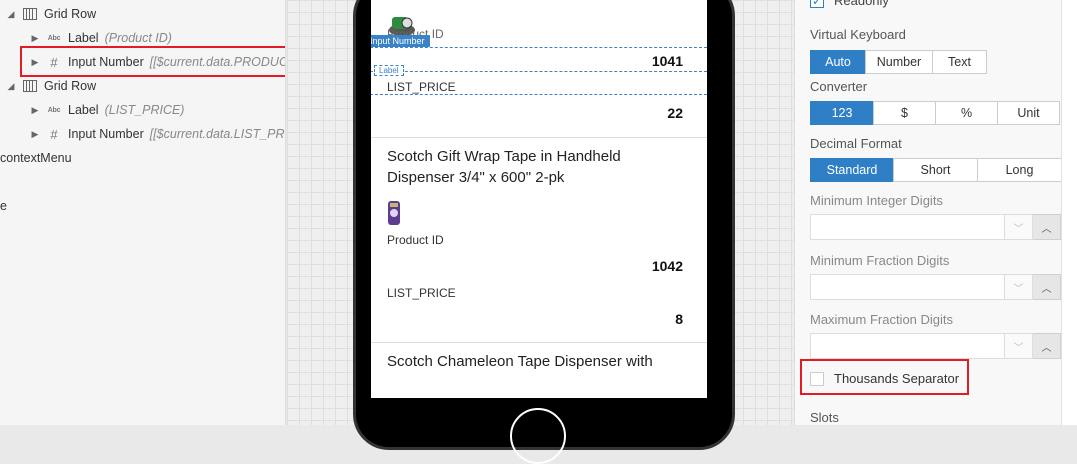 The width and height of the screenshot is (1077, 464). Describe the element at coordinates (858, 34) in the screenshot. I see `virtual-keyboard-heading: Virtual Keyboard` at that location.